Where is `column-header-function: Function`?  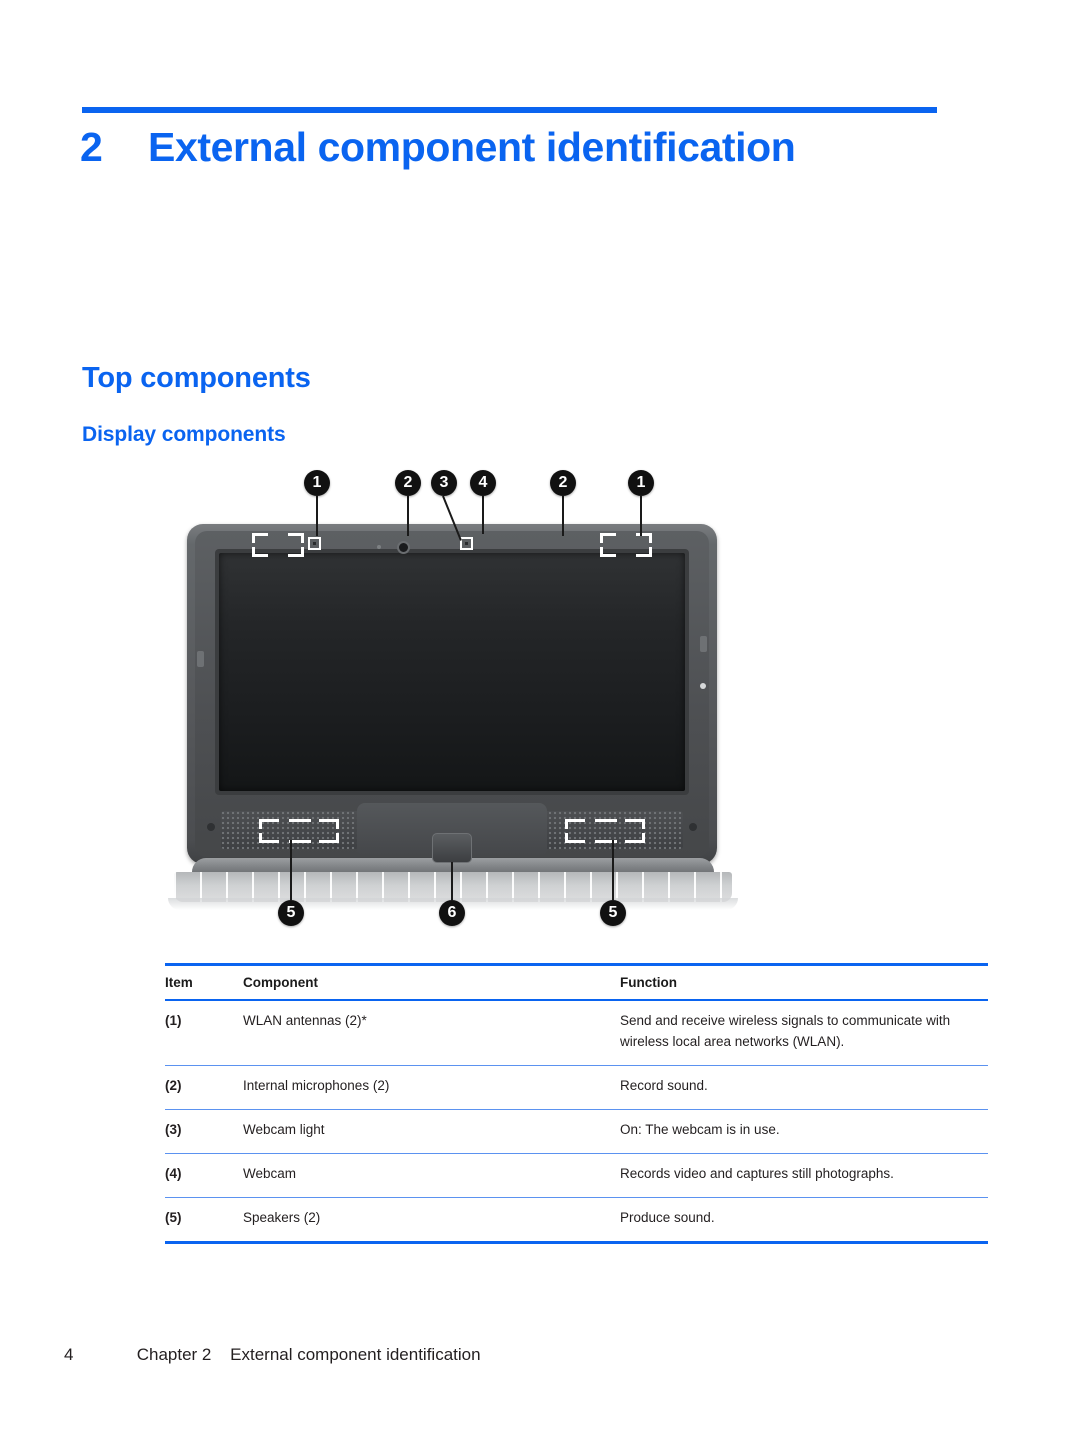
column-header-function: Function is located at coordinates (804, 982).